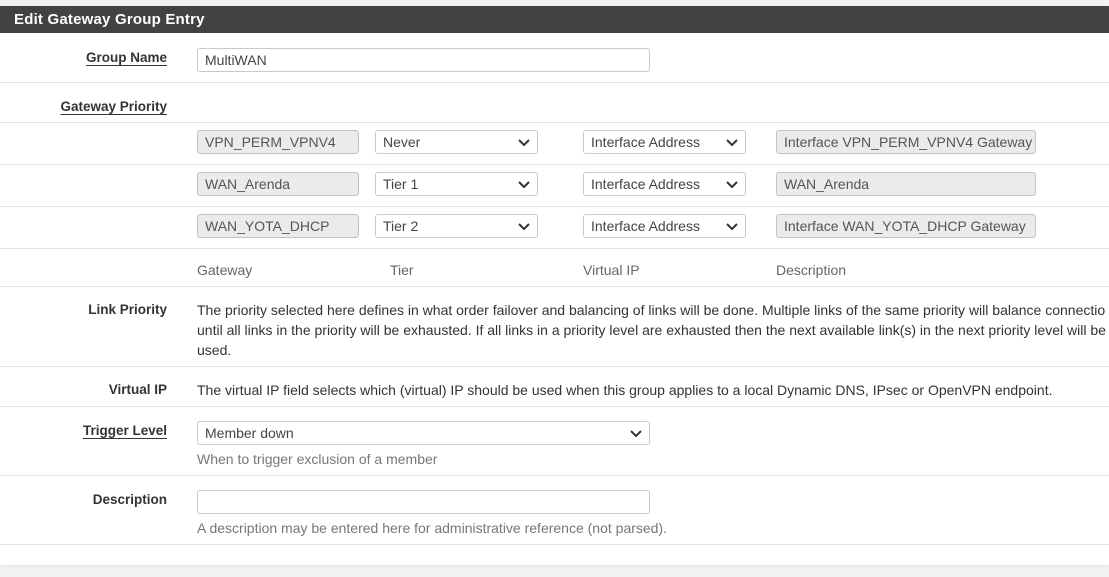  I want to click on gateway-description-field: Interface VPN_PERM_VPNV4 Gateway, so click(906, 142).